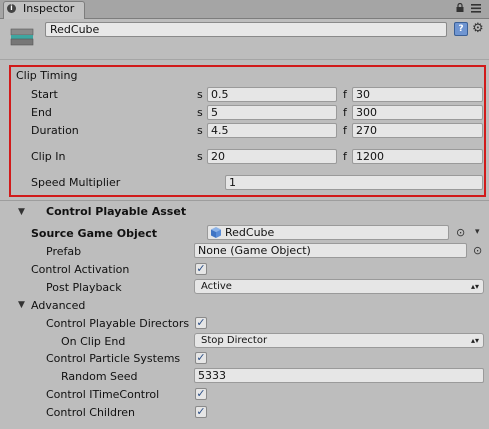 Image resolution: width=489 pixels, height=429 pixels. What do you see at coordinates (201, 394) in the screenshot?
I see `control-itimecontrol-checkbox: ✓` at bounding box center [201, 394].